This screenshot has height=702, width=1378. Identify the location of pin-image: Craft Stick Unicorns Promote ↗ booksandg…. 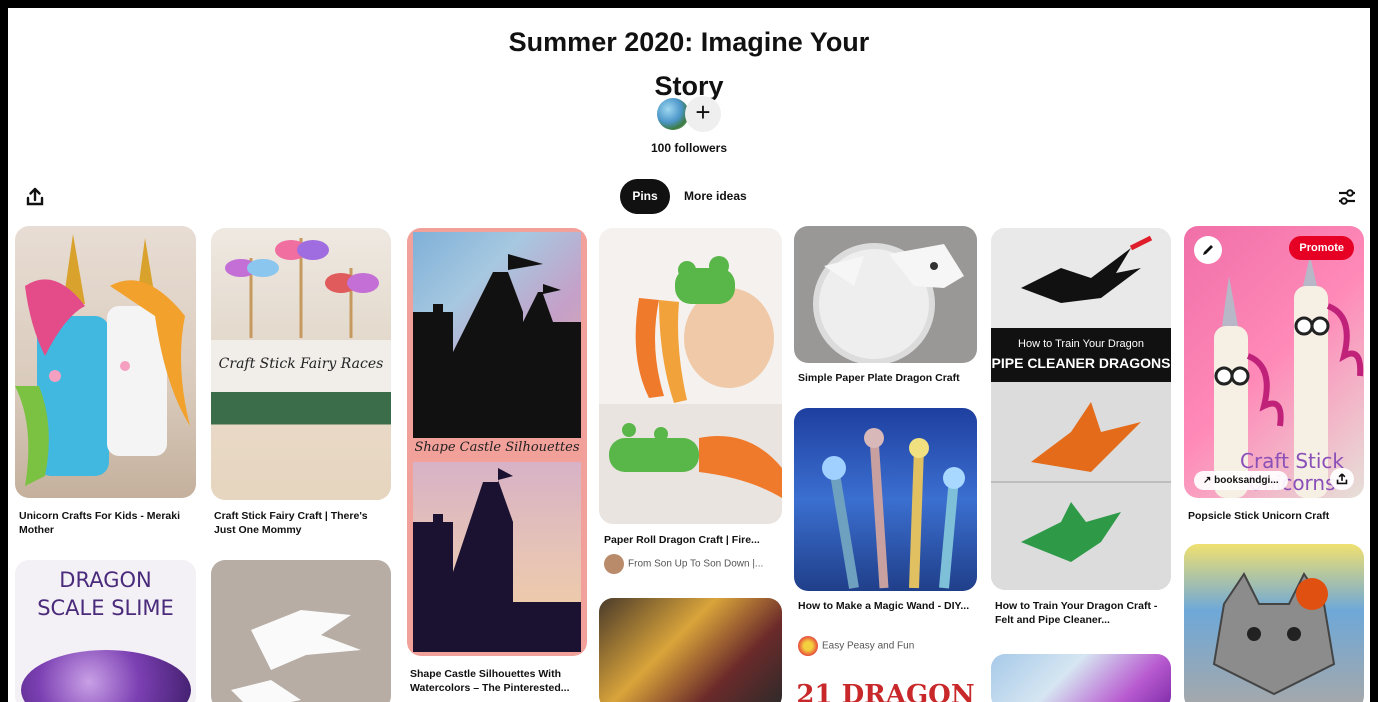
(1274, 362).